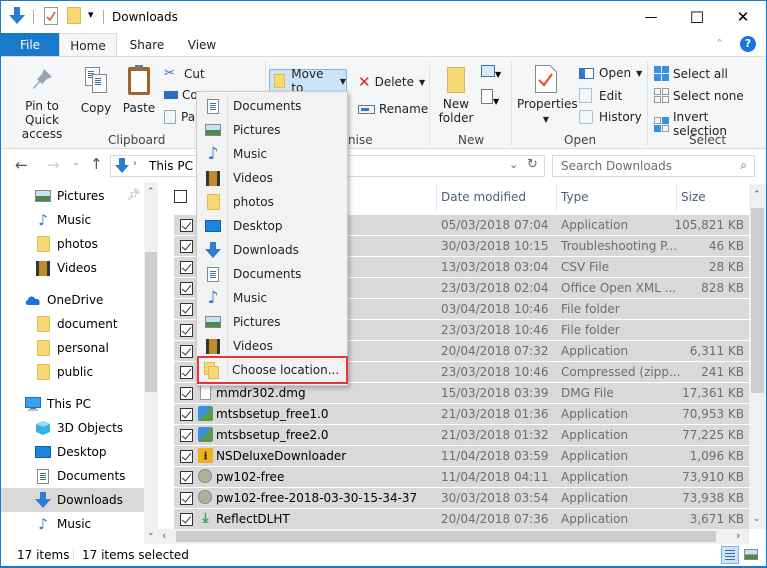  What do you see at coordinates (491, 72) in the screenshot?
I see `new-item-button: ▼` at bounding box center [491, 72].